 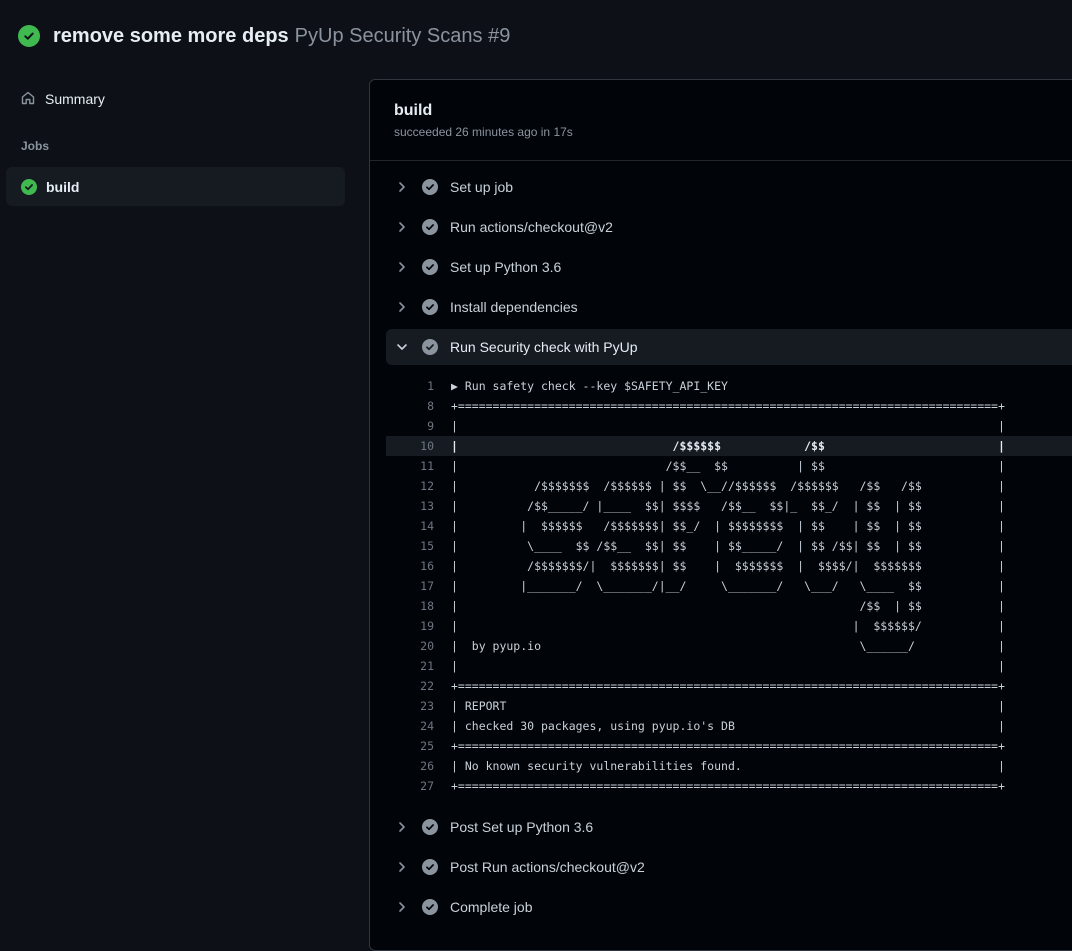 I want to click on step-set-up-python: Set up Python 3.6, so click(x=729, y=267).